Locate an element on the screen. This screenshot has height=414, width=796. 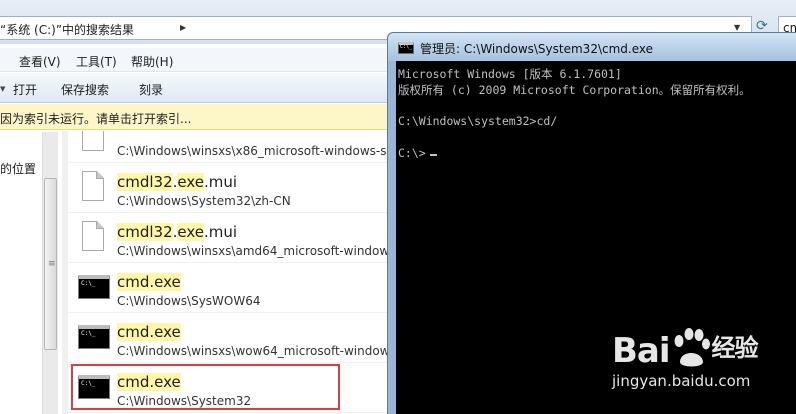
file-path: C:\Windows\SysWOW64 is located at coordinates (189, 301).